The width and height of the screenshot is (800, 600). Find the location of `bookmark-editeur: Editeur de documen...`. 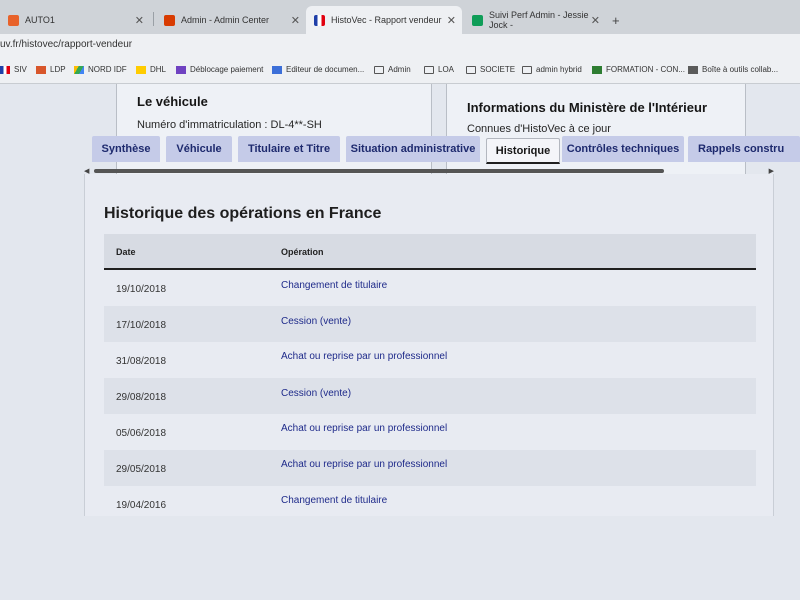

bookmark-editeur: Editeur de documen... is located at coordinates (318, 69).